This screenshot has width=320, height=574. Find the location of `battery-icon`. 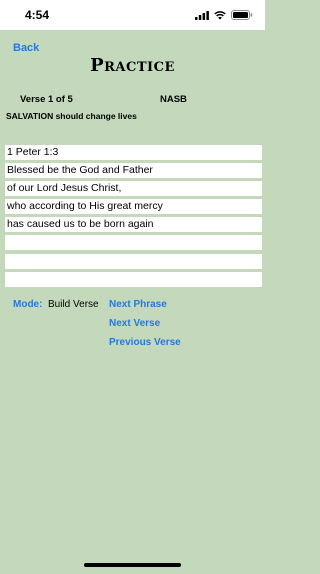

battery-icon is located at coordinates (242, 15).